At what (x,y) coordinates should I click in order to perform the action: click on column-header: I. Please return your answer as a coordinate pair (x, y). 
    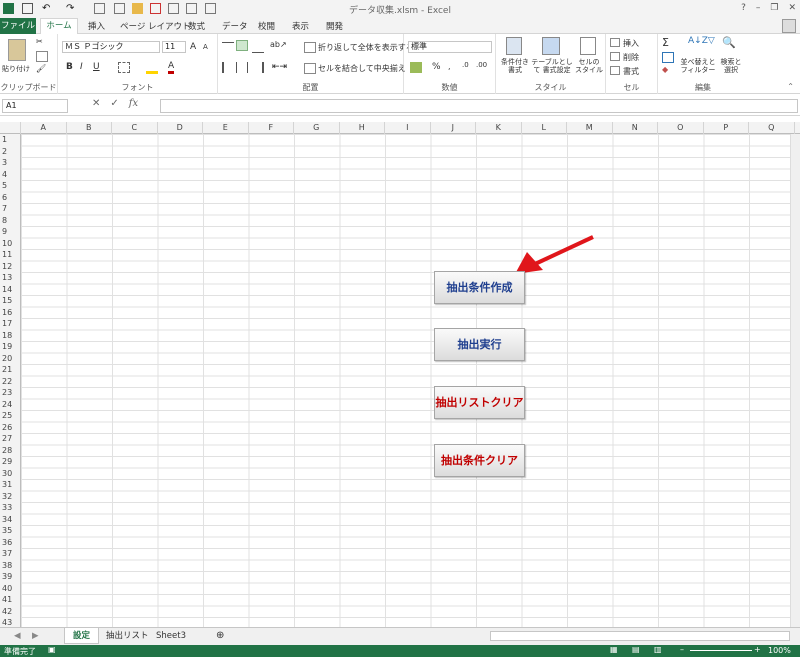
    Looking at the image, I should click on (408, 128).